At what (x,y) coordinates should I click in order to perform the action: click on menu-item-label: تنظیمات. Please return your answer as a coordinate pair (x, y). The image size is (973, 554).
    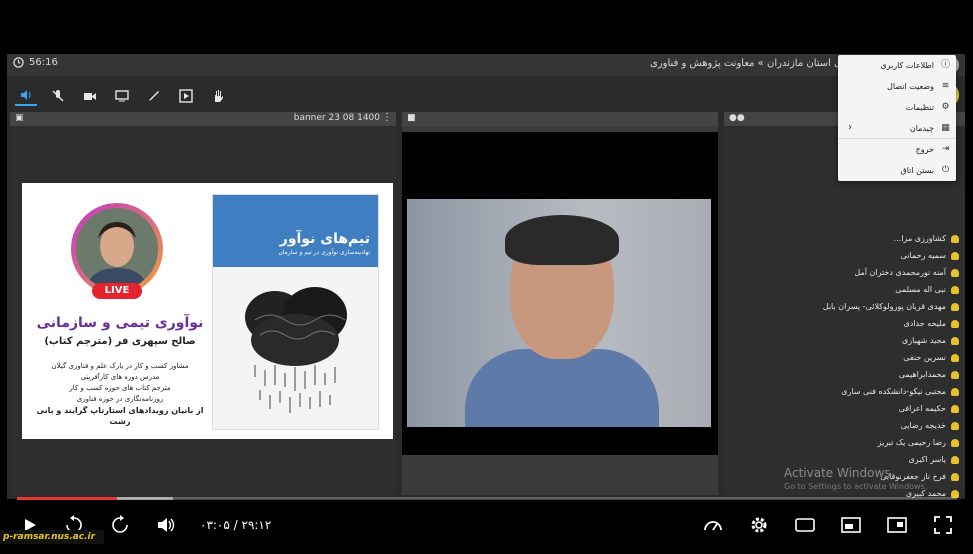
    Looking at the image, I should click on (919, 107).